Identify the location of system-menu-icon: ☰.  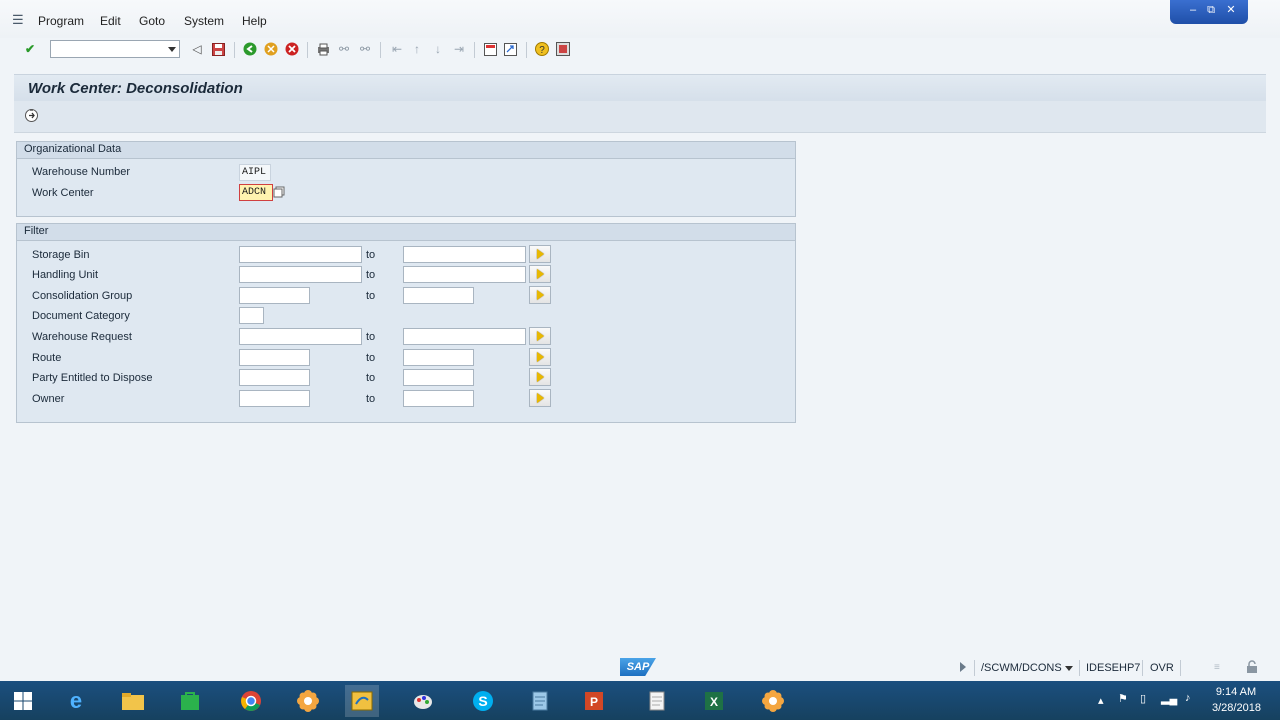
(18, 20).